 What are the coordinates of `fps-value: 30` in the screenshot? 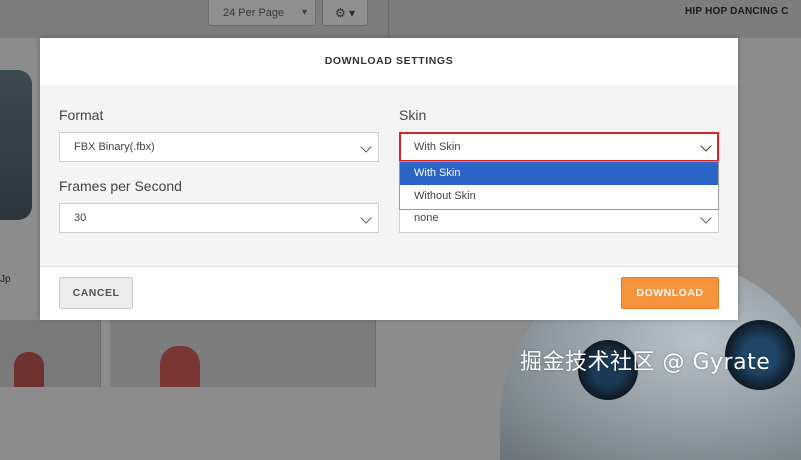 It's located at (80, 218).